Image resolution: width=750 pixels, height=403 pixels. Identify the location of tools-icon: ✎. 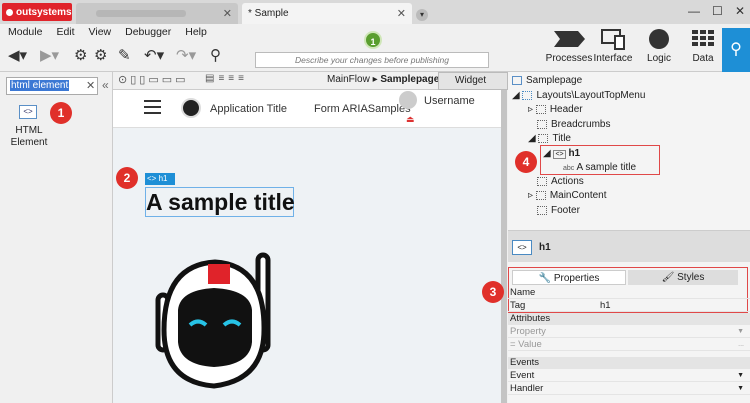
(124, 55).